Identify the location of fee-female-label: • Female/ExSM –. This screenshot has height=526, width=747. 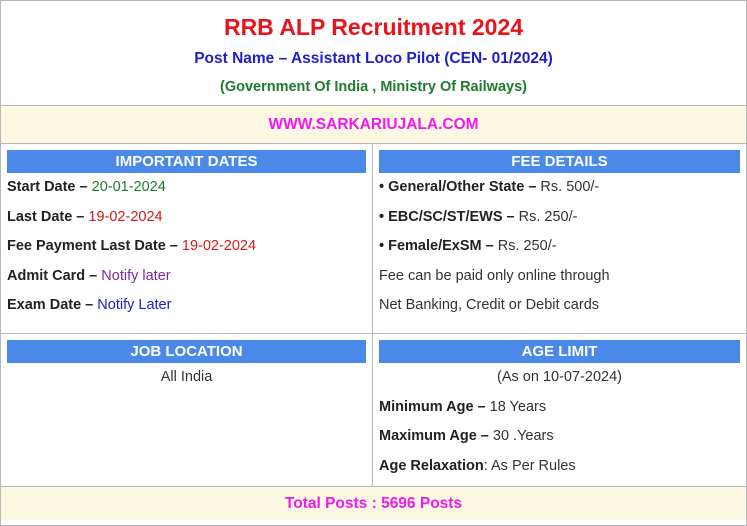
(436, 246).